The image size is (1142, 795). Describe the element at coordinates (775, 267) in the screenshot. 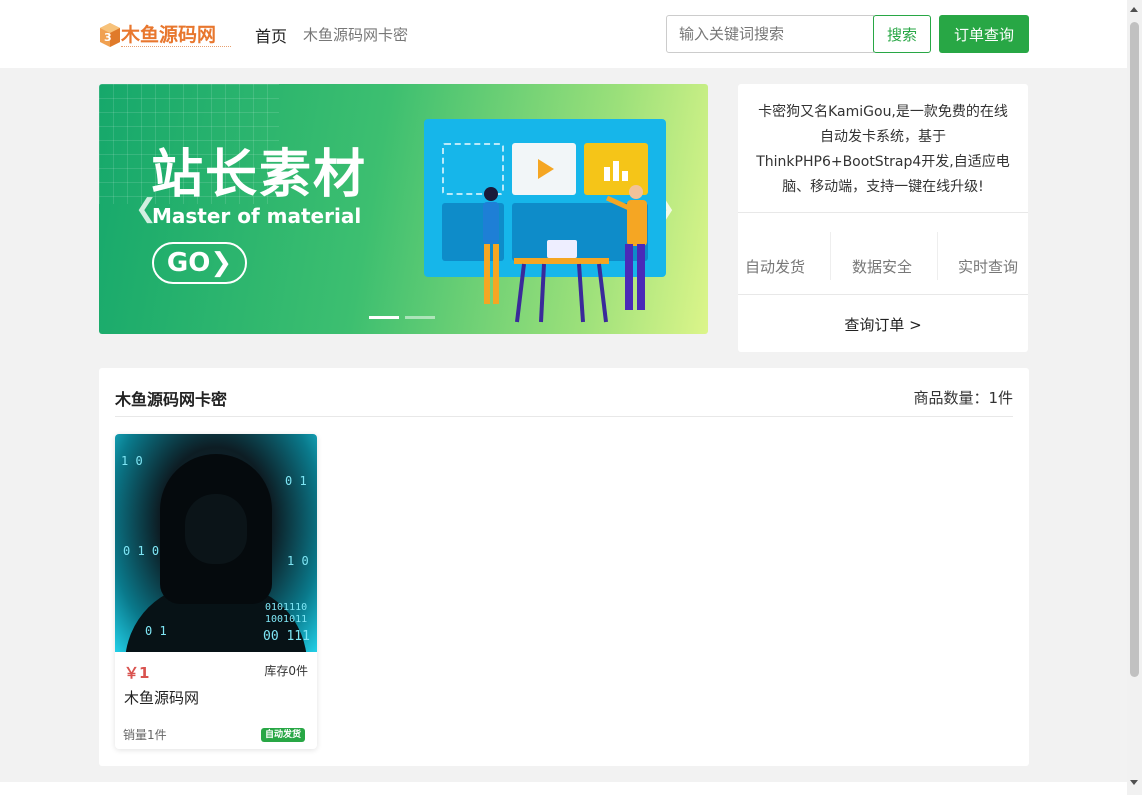

I see `feature-auto-delivery: 自动发货` at that location.